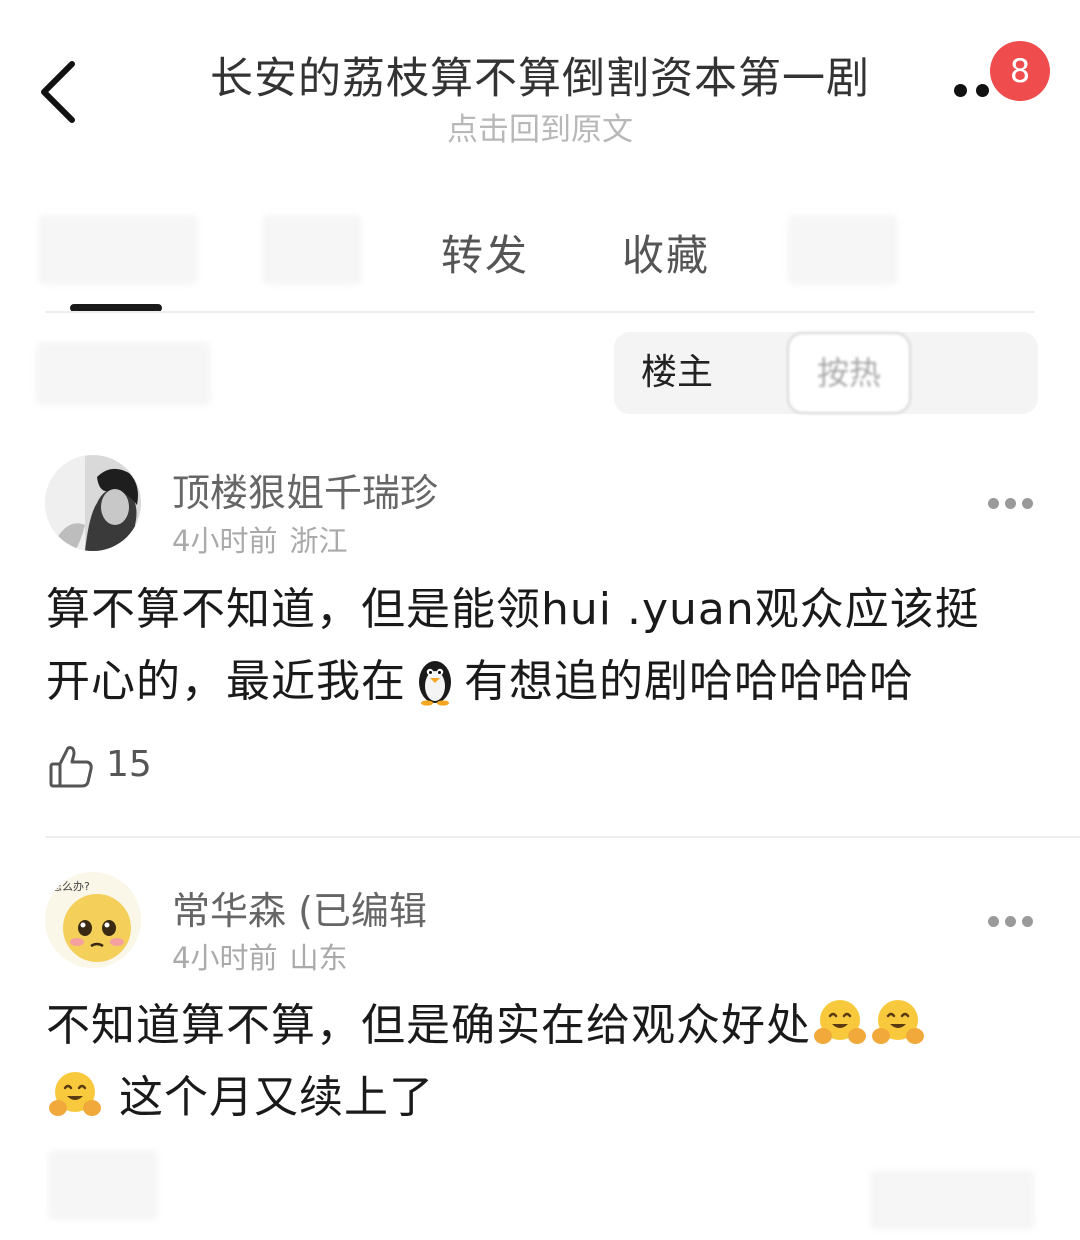 Image resolution: width=1080 pixels, height=1240 pixels. Describe the element at coordinates (435, 679) in the screenshot. I see `penguin-emoji-icon` at that location.